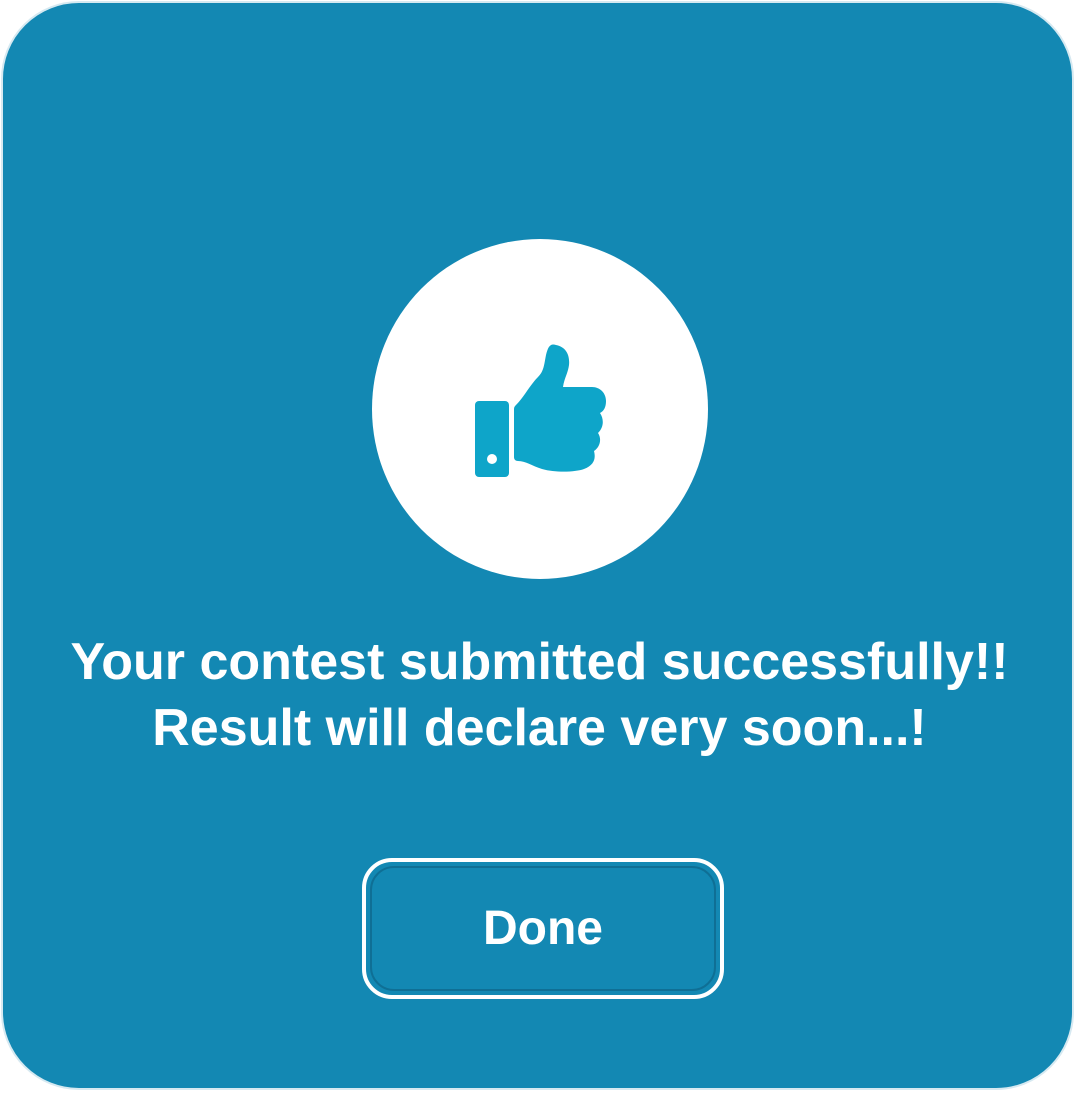 This screenshot has width=1076, height=1093. I want to click on message-line-1: Your contest submitted successfully!!, so click(539, 662).